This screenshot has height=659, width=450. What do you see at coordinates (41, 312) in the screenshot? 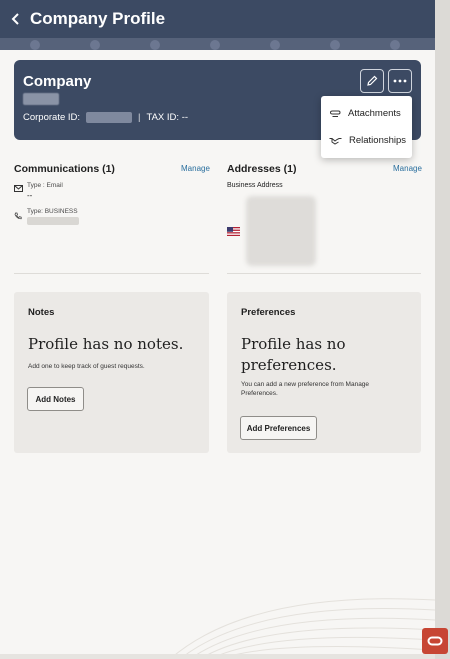
I see `notes-title: Notes` at bounding box center [41, 312].